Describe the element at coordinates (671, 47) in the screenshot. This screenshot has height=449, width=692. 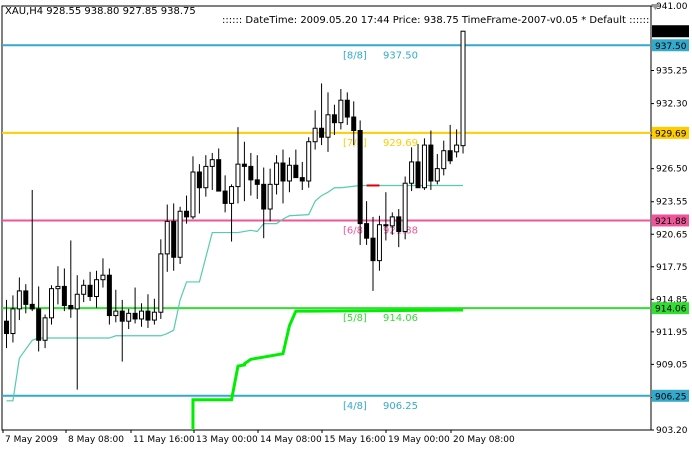
I see `level-8-8-price-tag: 937.50` at that location.